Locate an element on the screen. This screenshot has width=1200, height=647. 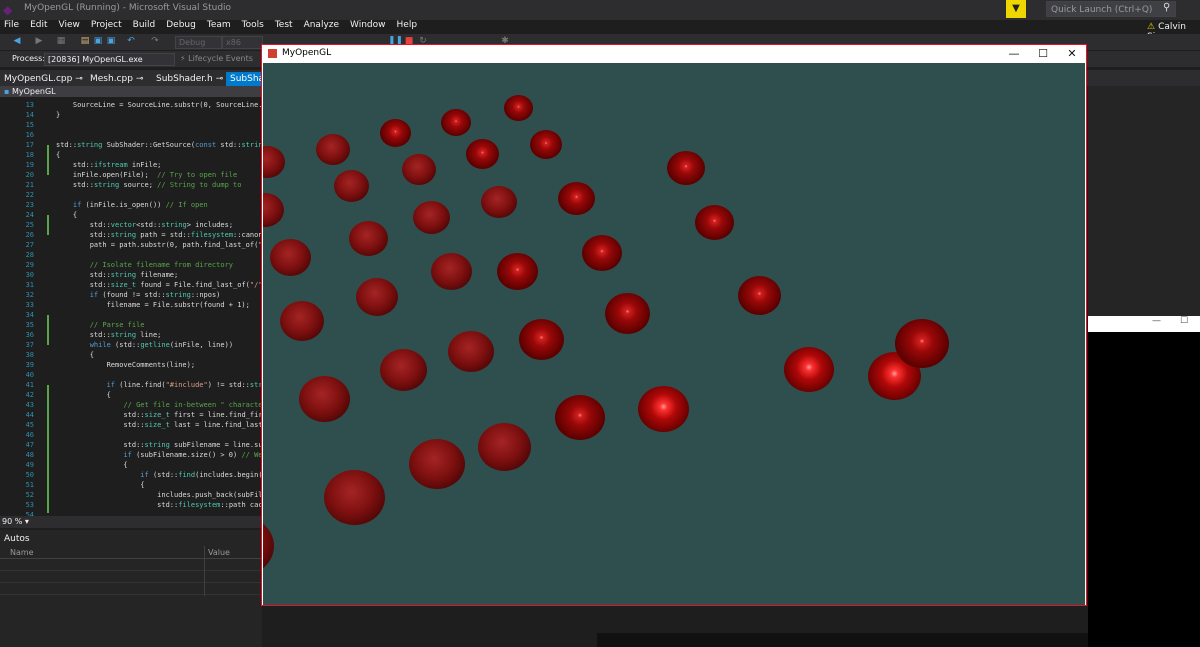
col-value: Value is located at coordinates (219, 552).